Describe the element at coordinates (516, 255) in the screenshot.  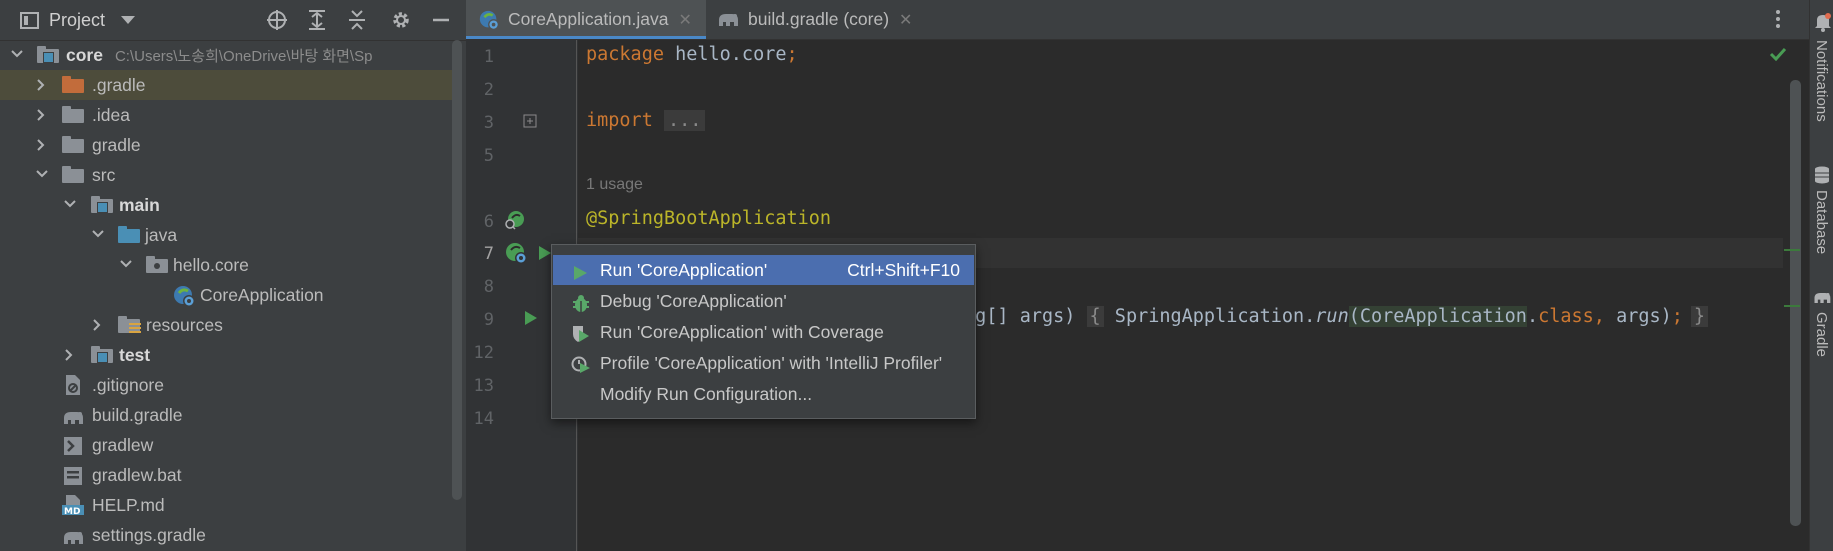
I see `spring-boot-gutter-icon` at that location.